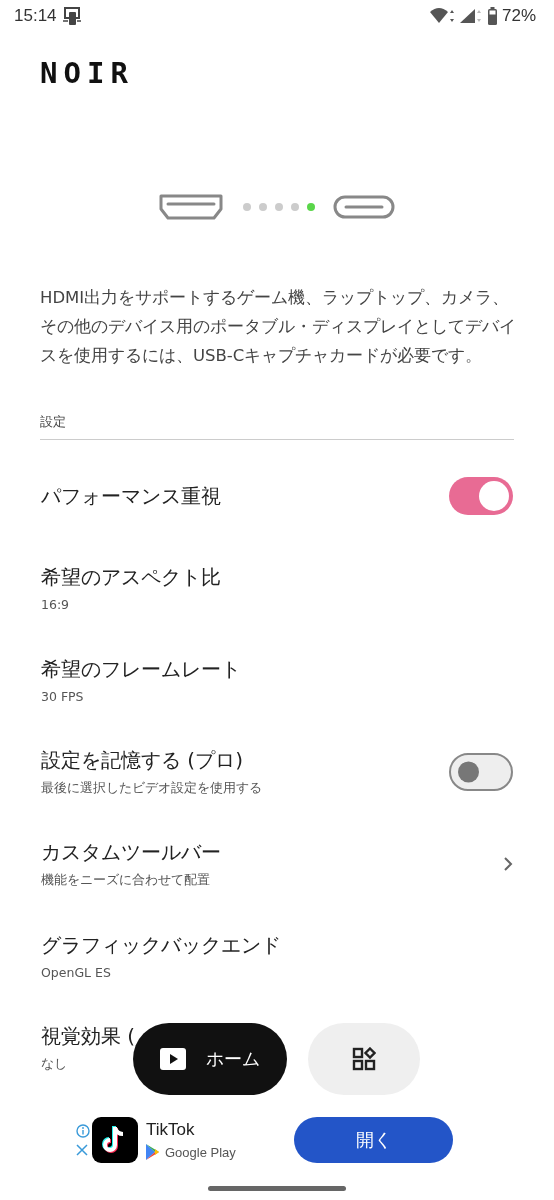 The height and width of the screenshot is (1200, 554). What do you see at coordinates (210, 1059) in the screenshot?
I see `home-button: ホーム` at bounding box center [210, 1059].